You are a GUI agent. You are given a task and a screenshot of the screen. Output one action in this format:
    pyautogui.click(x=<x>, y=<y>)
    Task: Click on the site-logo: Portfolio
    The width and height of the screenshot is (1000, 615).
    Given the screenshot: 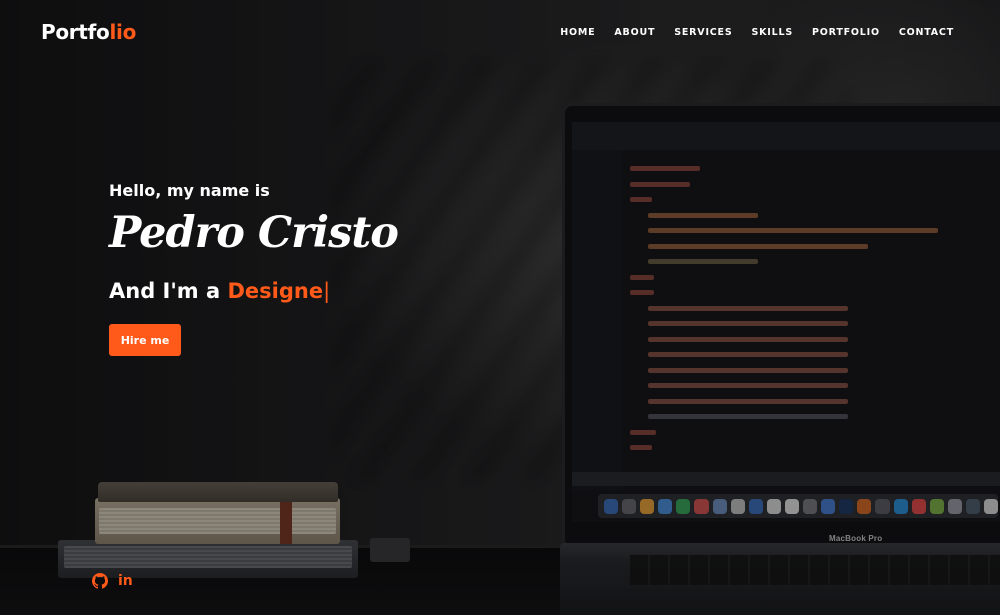 What is the action you would take?
    pyautogui.click(x=88, y=32)
    